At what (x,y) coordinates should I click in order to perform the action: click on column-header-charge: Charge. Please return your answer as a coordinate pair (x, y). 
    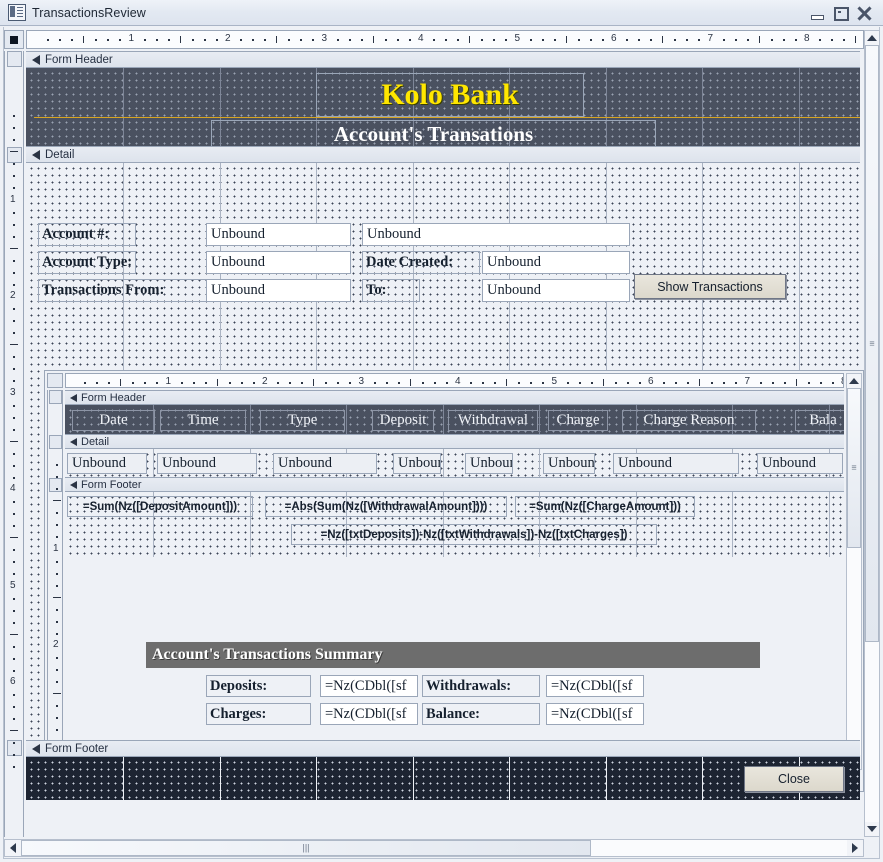
    Looking at the image, I should click on (578, 420).